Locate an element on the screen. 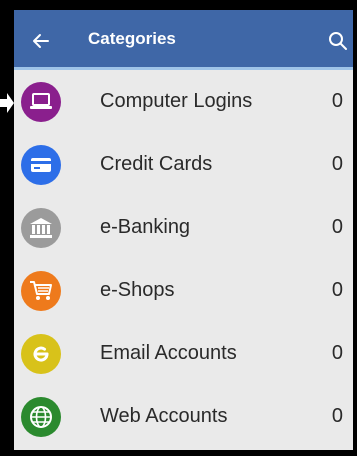 The height and width of the screenshot is (456, 357). list-item-e-banking: e-Banking 0 is located at coordinates (183, 227).